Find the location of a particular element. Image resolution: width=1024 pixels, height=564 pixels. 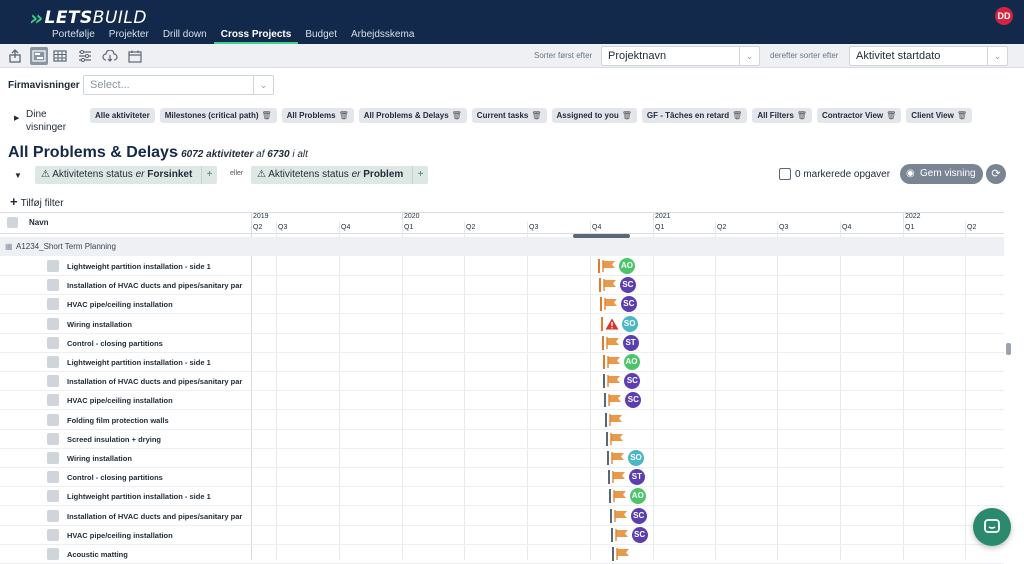

saved-view-chip: Contractor View 🗑 is located at coordinates (859, 115).